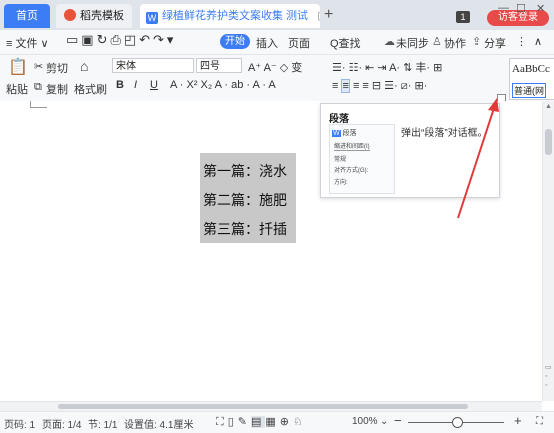 The image size is (554, 433). What do you see at coordinates (457, 422) in the screenshot?
I see `zoom-slider-thumb` at bounding box center [457, 422].